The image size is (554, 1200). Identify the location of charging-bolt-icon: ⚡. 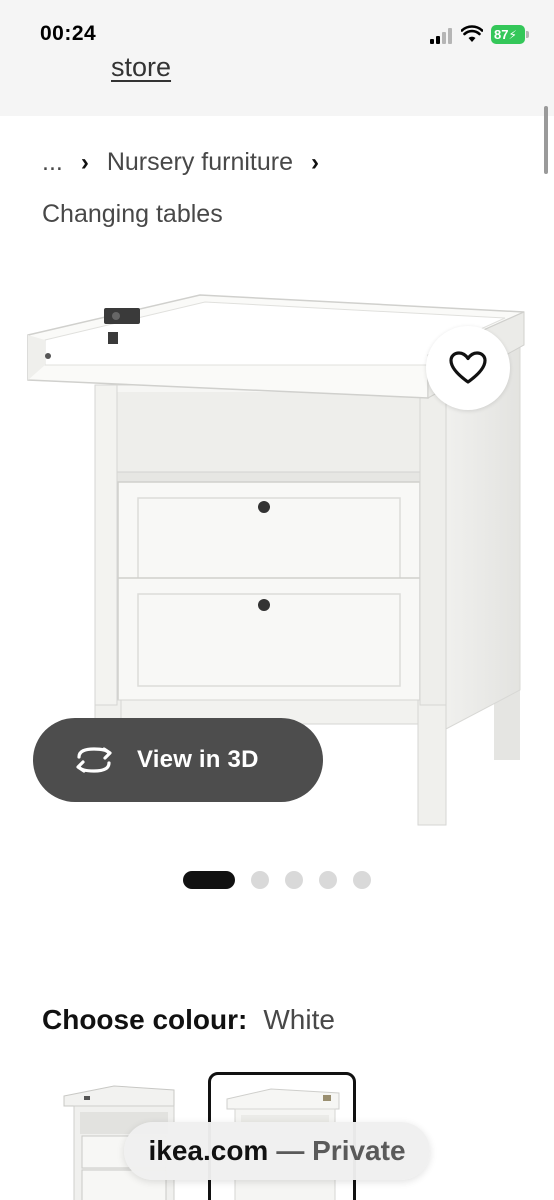
(512, 35).